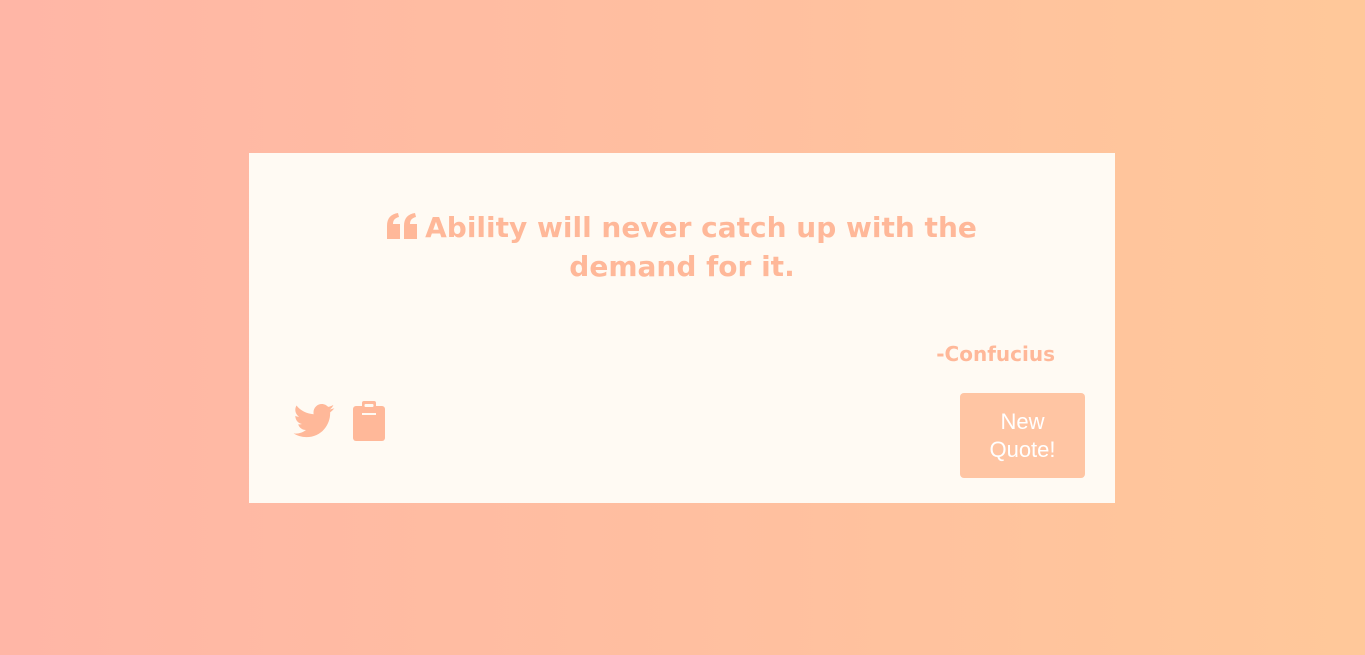 Image resolution: width=1365 pixels, height=655 pixels. I want to click on quote-author: -Confucius, so click(995, 354).